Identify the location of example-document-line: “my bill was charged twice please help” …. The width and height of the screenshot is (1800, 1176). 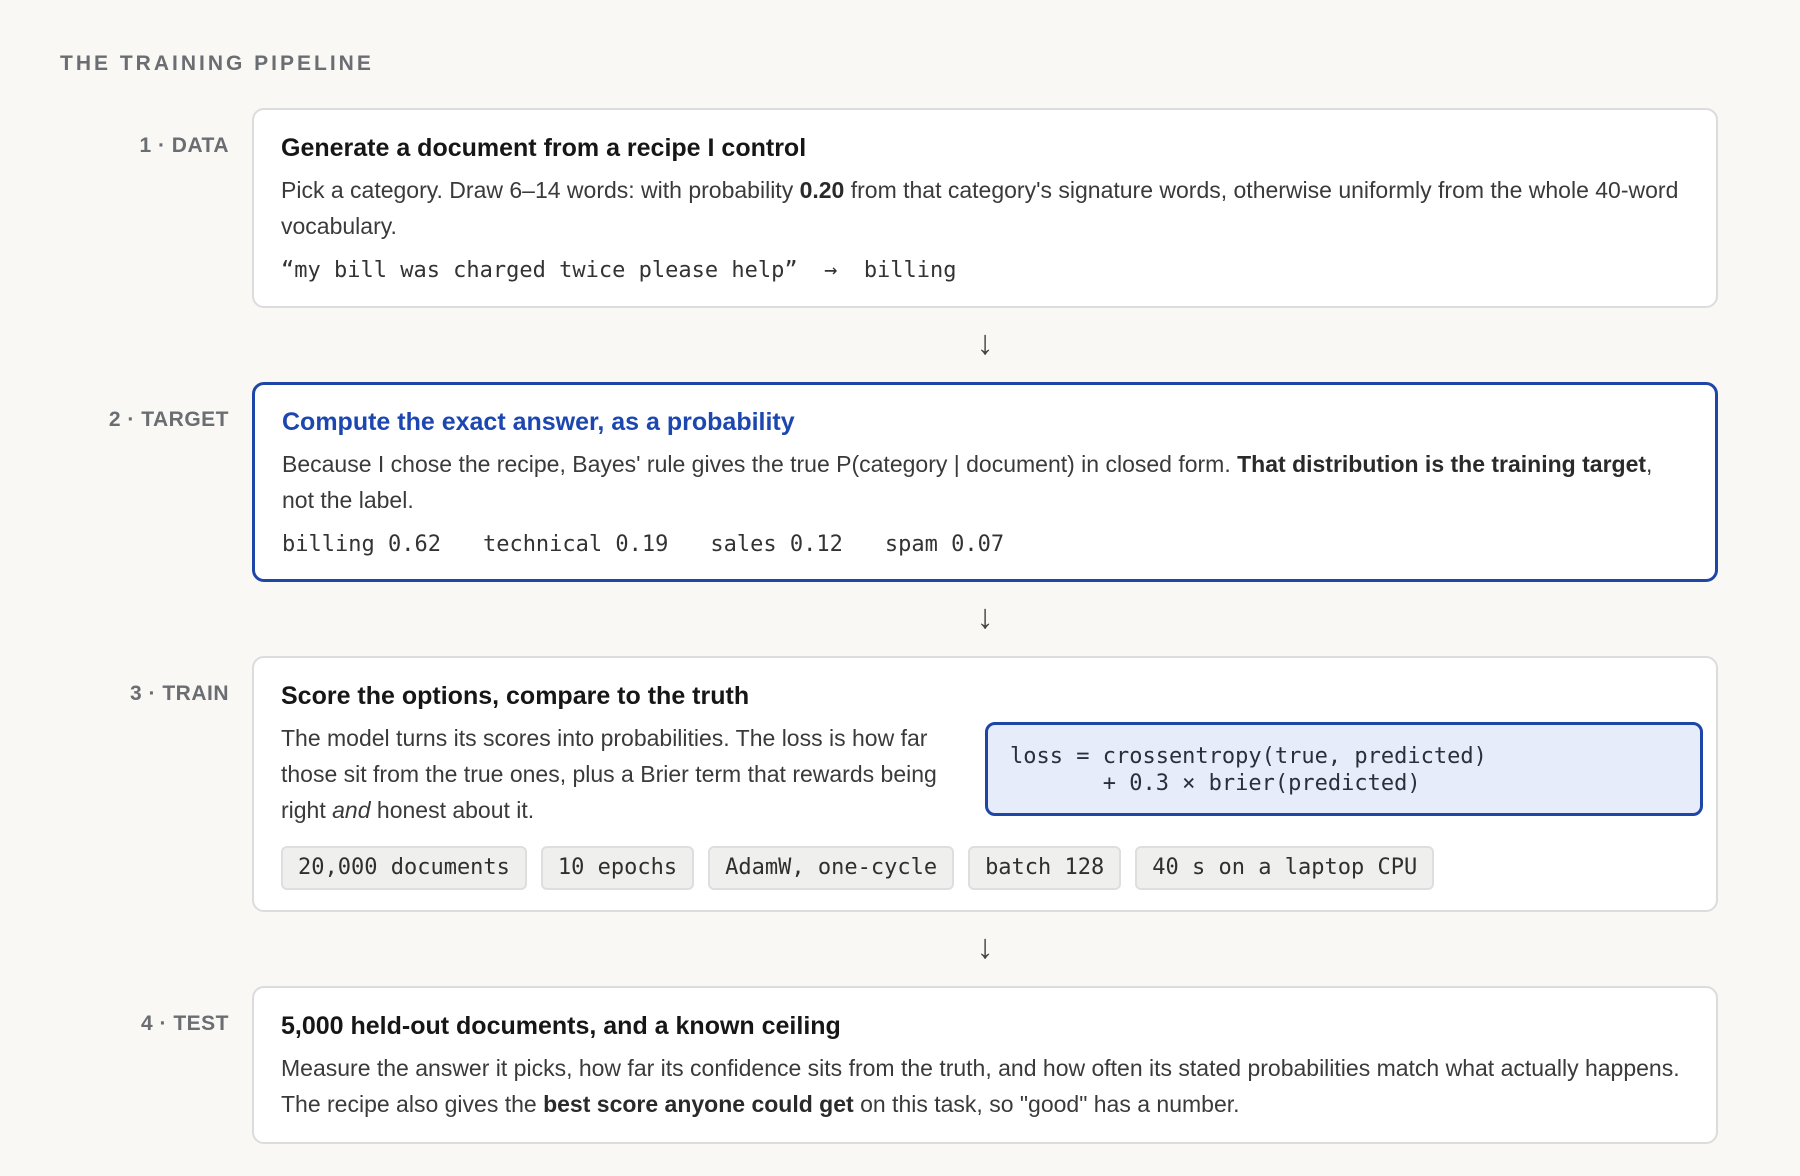
(985, 271).